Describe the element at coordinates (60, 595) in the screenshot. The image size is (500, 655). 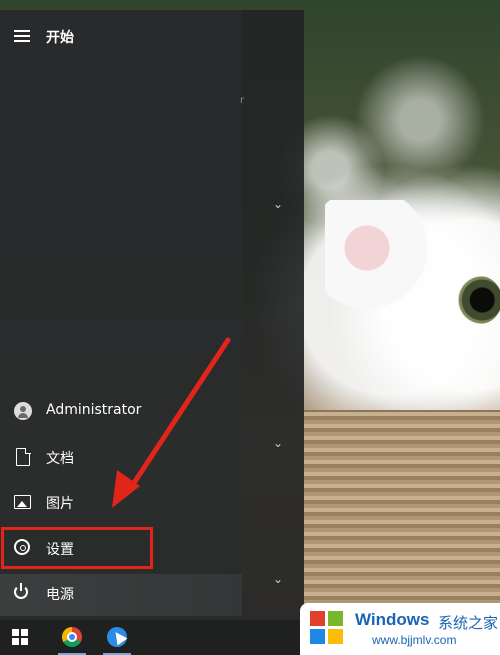
I see `start-item-label: 电源` at that location.